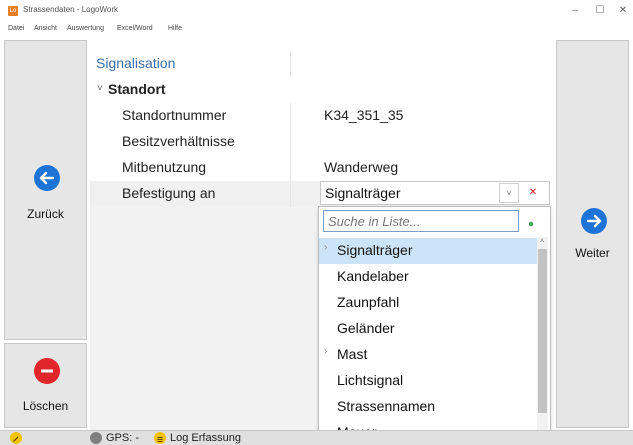  What do you see at coordinates (174, 115) in the screenshot?
I see `property-name: Standortnummer` at bounding box center [174, 115].